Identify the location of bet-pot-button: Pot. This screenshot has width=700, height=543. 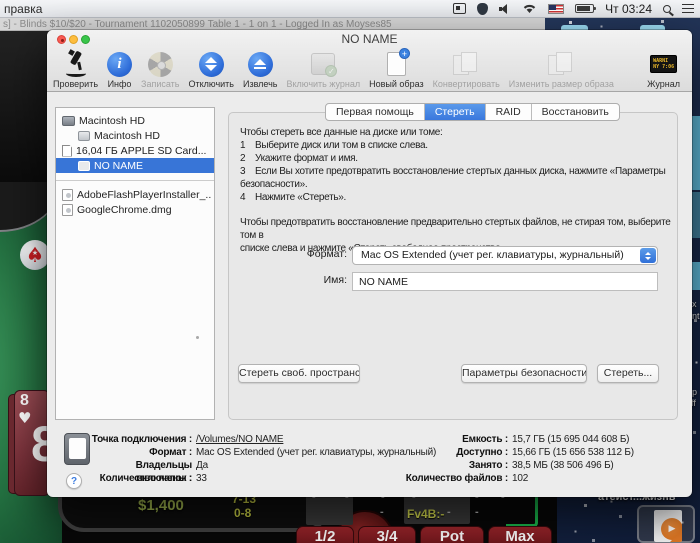
(452, 534).